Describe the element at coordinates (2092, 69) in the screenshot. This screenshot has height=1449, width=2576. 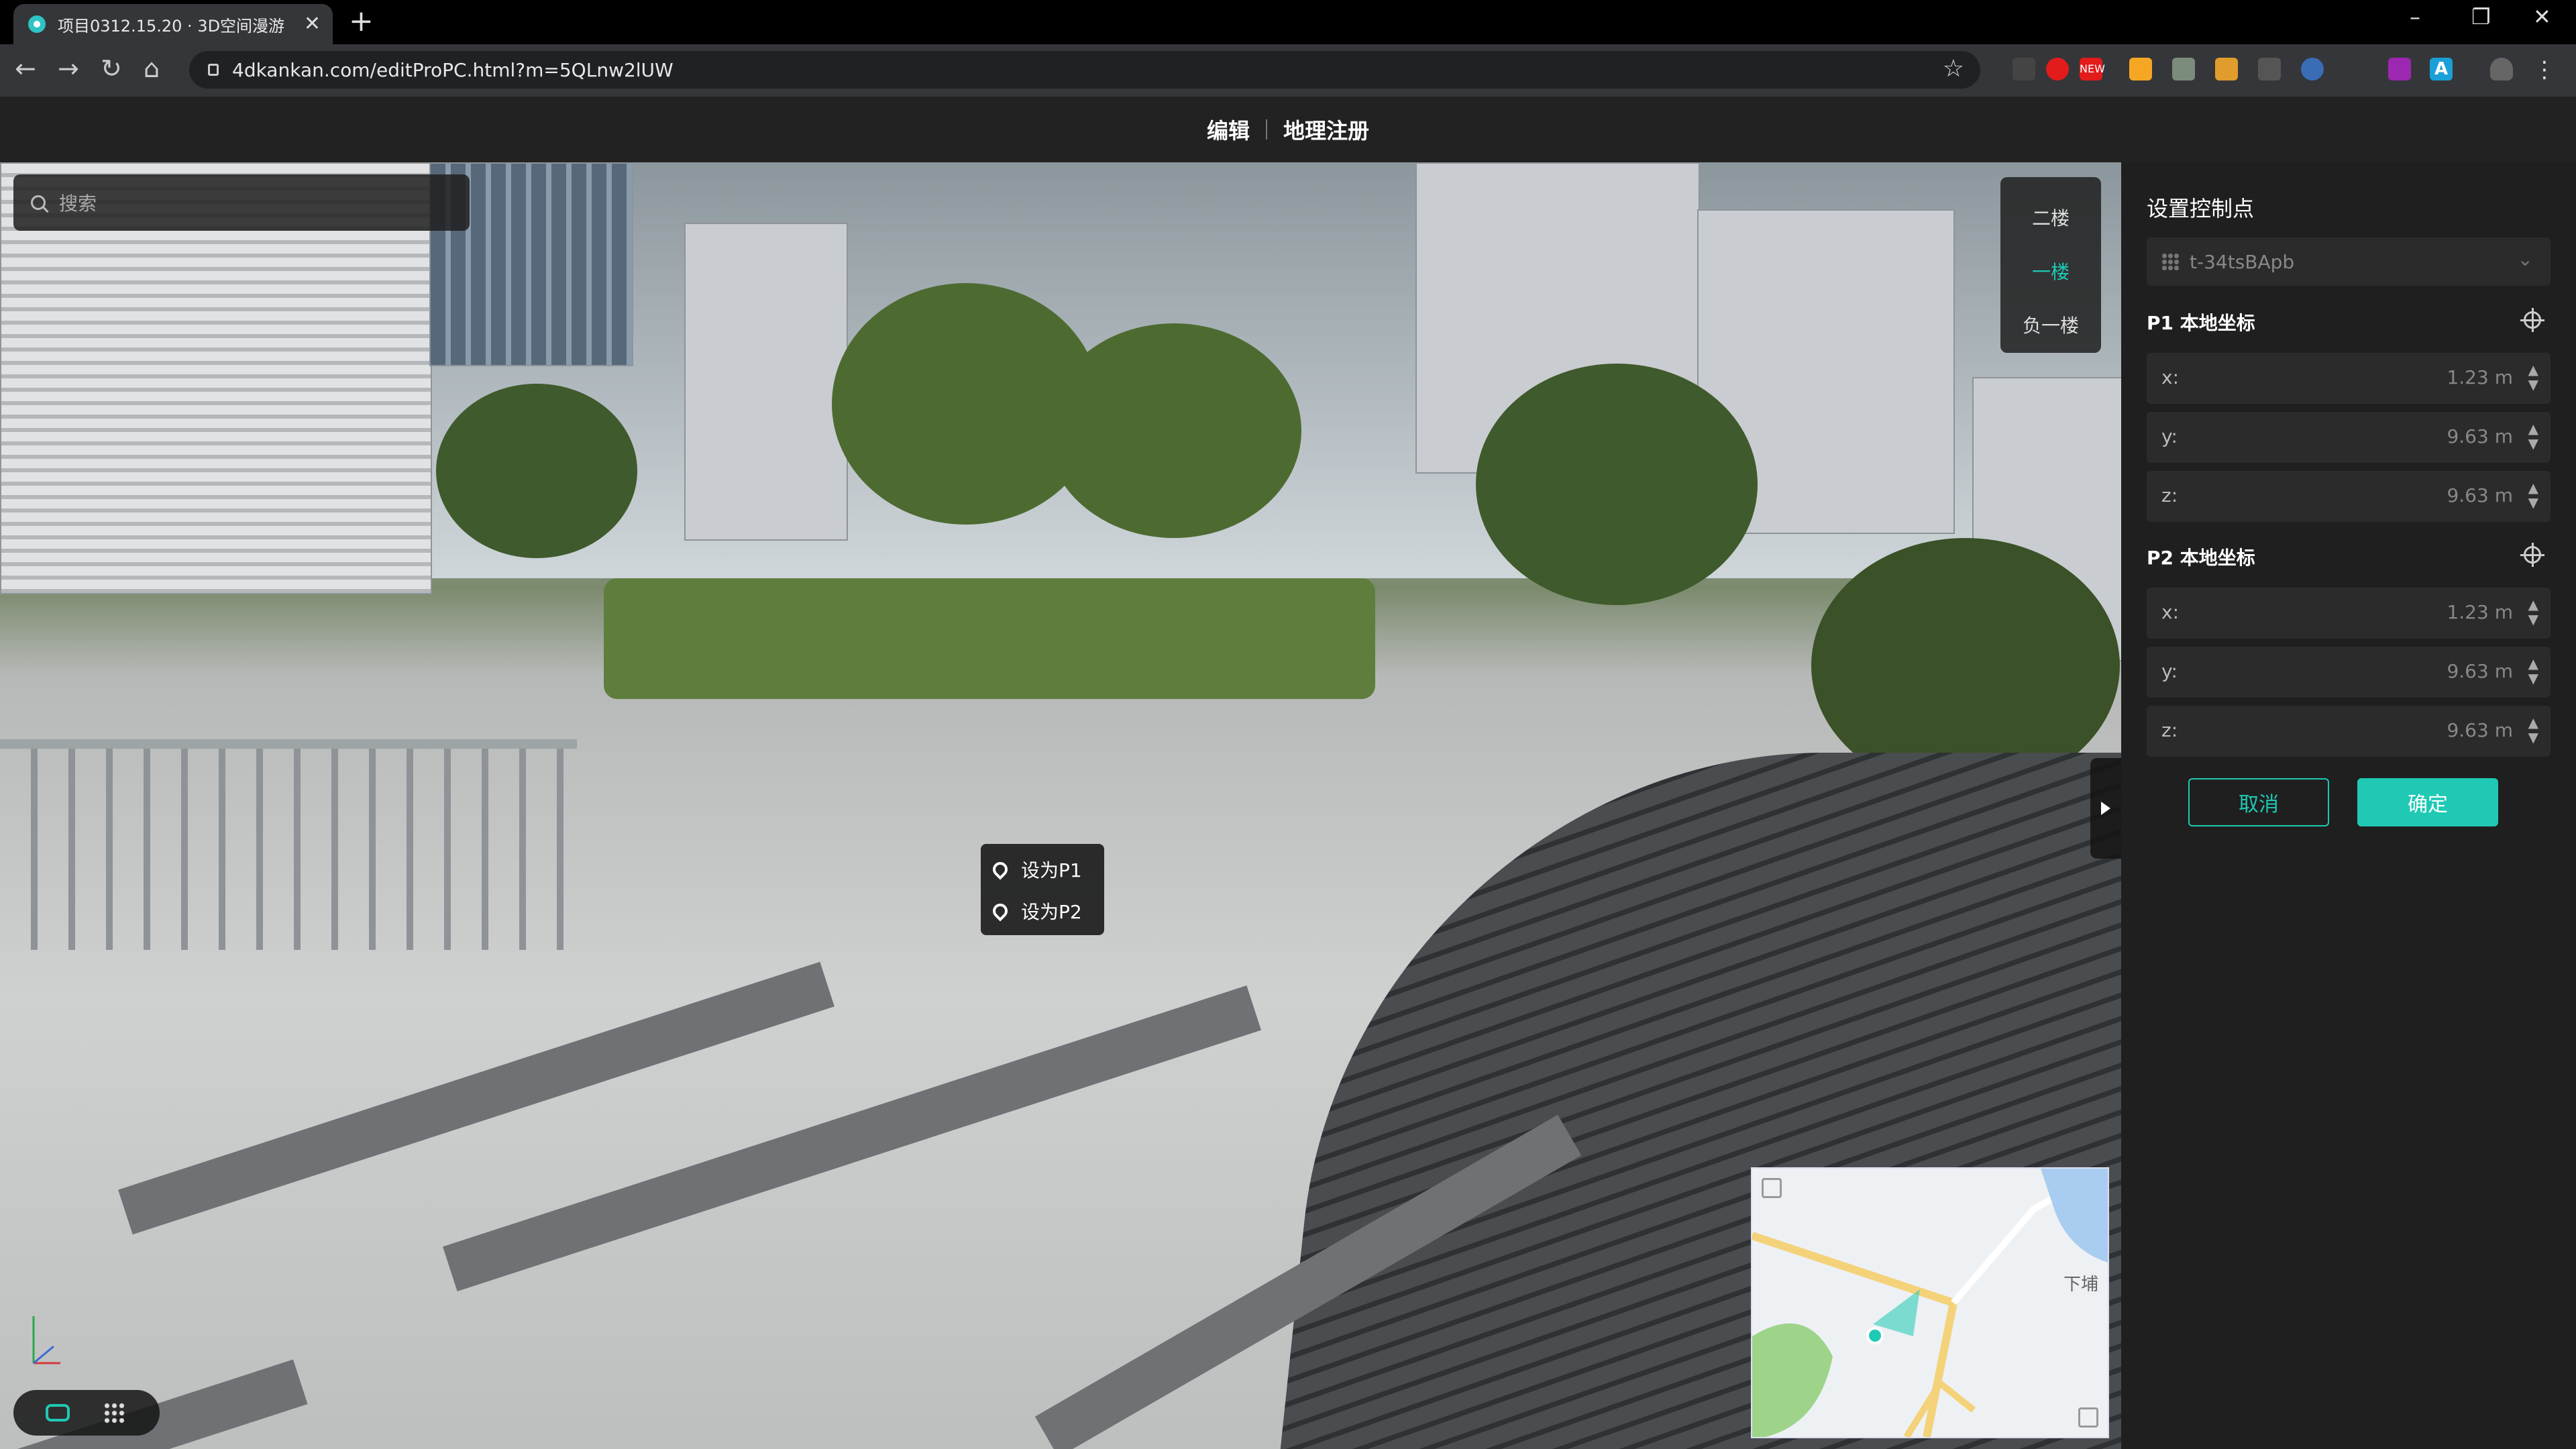
I see `new-badge: NEW` at that location.